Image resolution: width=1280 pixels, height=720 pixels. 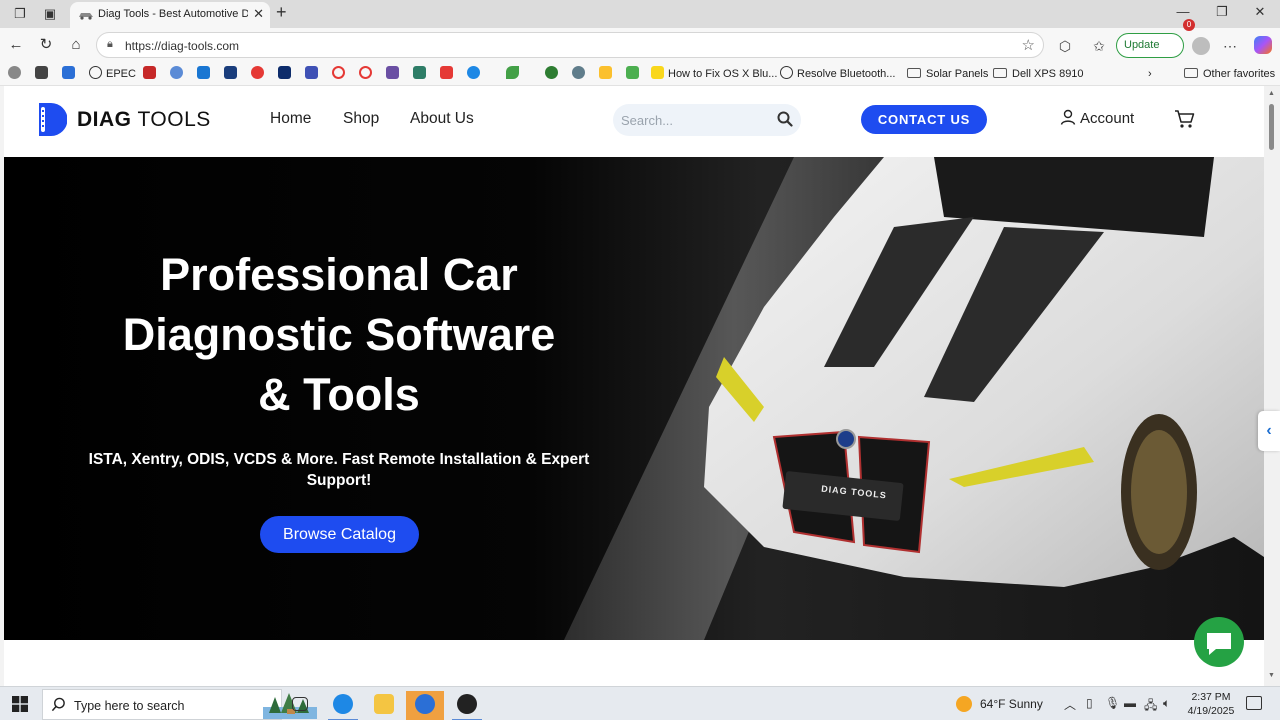 I want to click on fav-other: Other favorites, so click(x=1229, y=74).